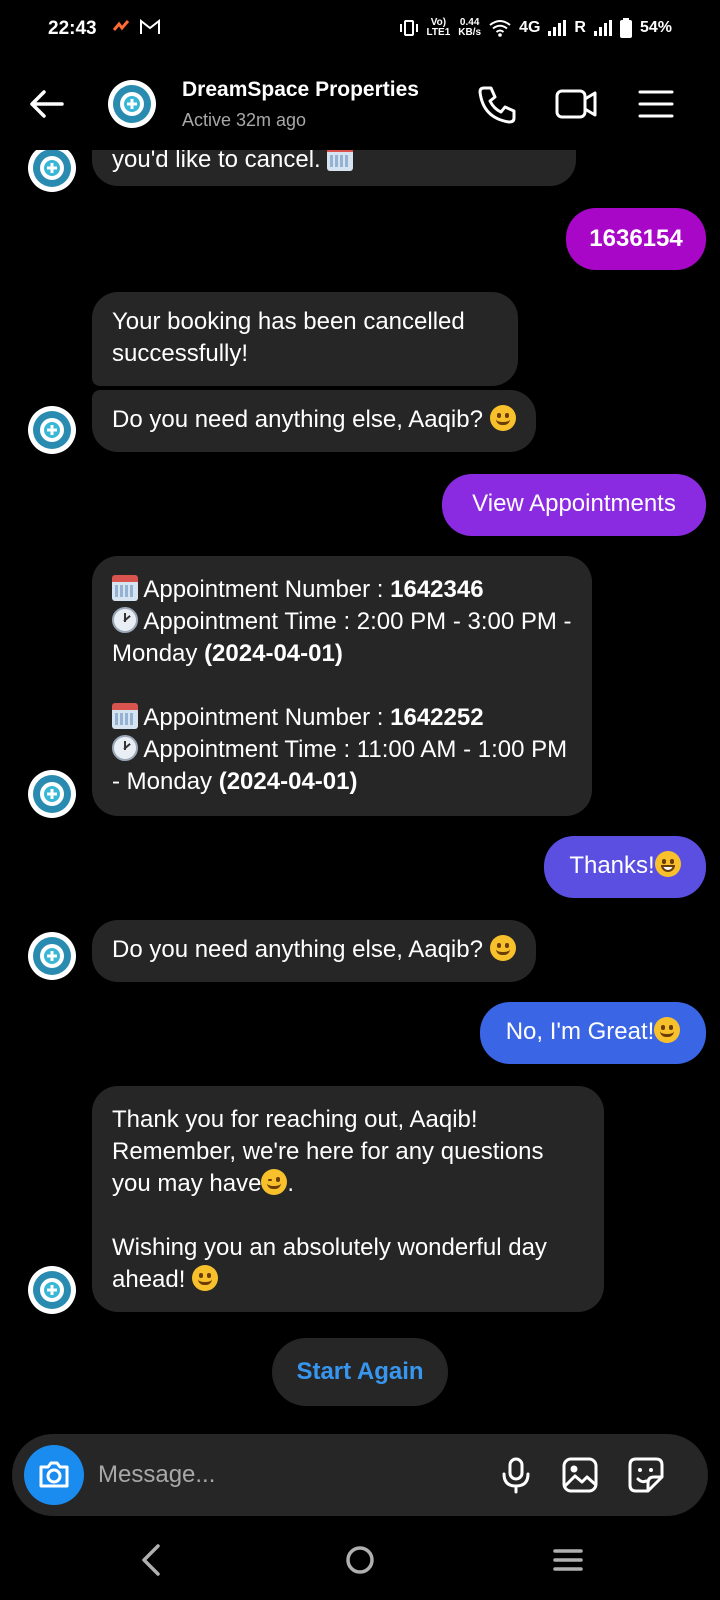 The image size is (720, 1600). I want to click on message-outgoing: No, I'm Great!, so click(593, 1033).